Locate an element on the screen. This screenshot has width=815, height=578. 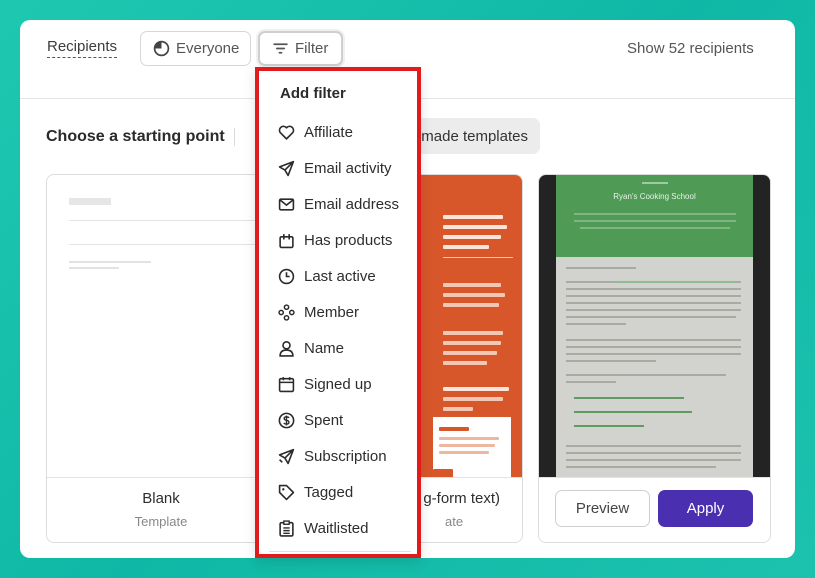
envelope-icon is located at coordinates (286, 204).